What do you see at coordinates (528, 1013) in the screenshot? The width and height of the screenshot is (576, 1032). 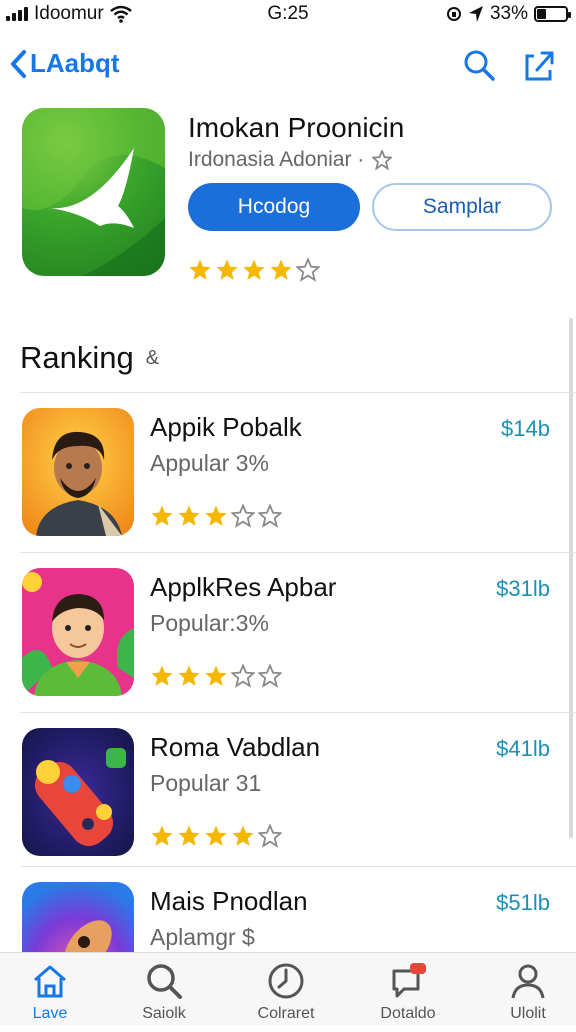 I see `tab-label: Ulolit` at bounding box center [528, 1013].